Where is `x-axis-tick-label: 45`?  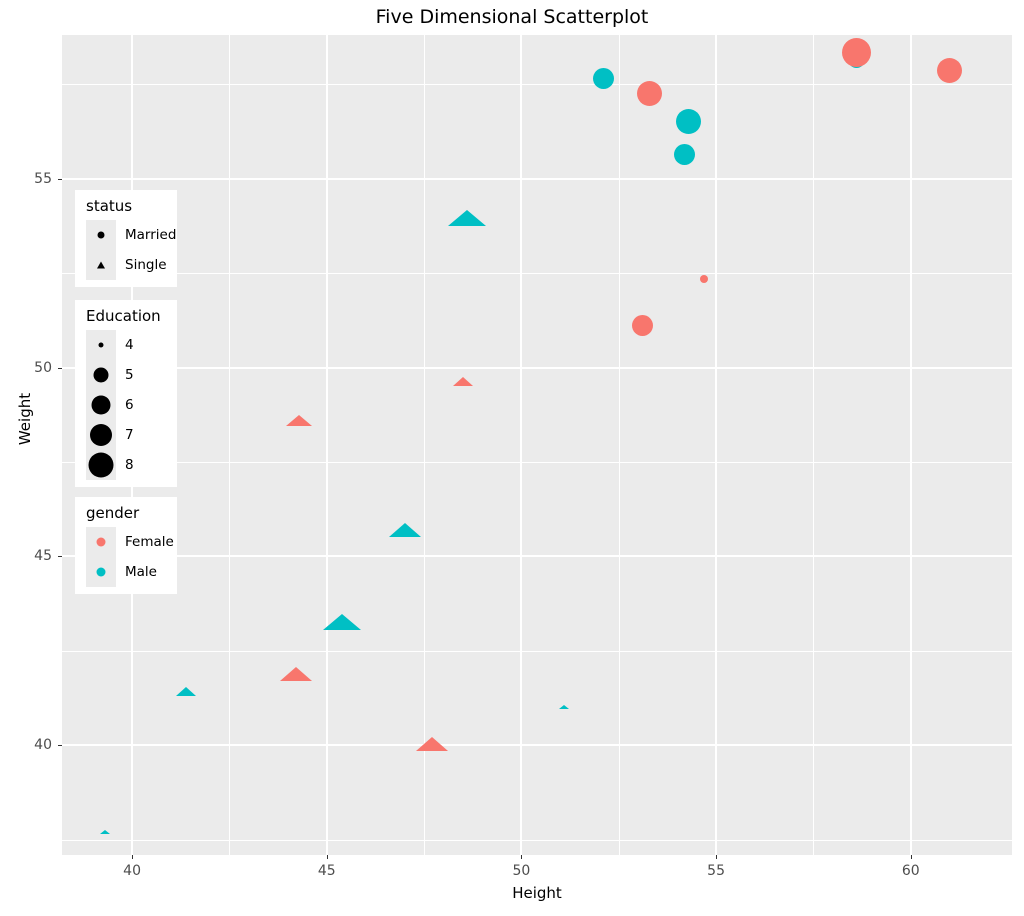
x-axis-tick-label: 45 is located at coordinates (326, 871).